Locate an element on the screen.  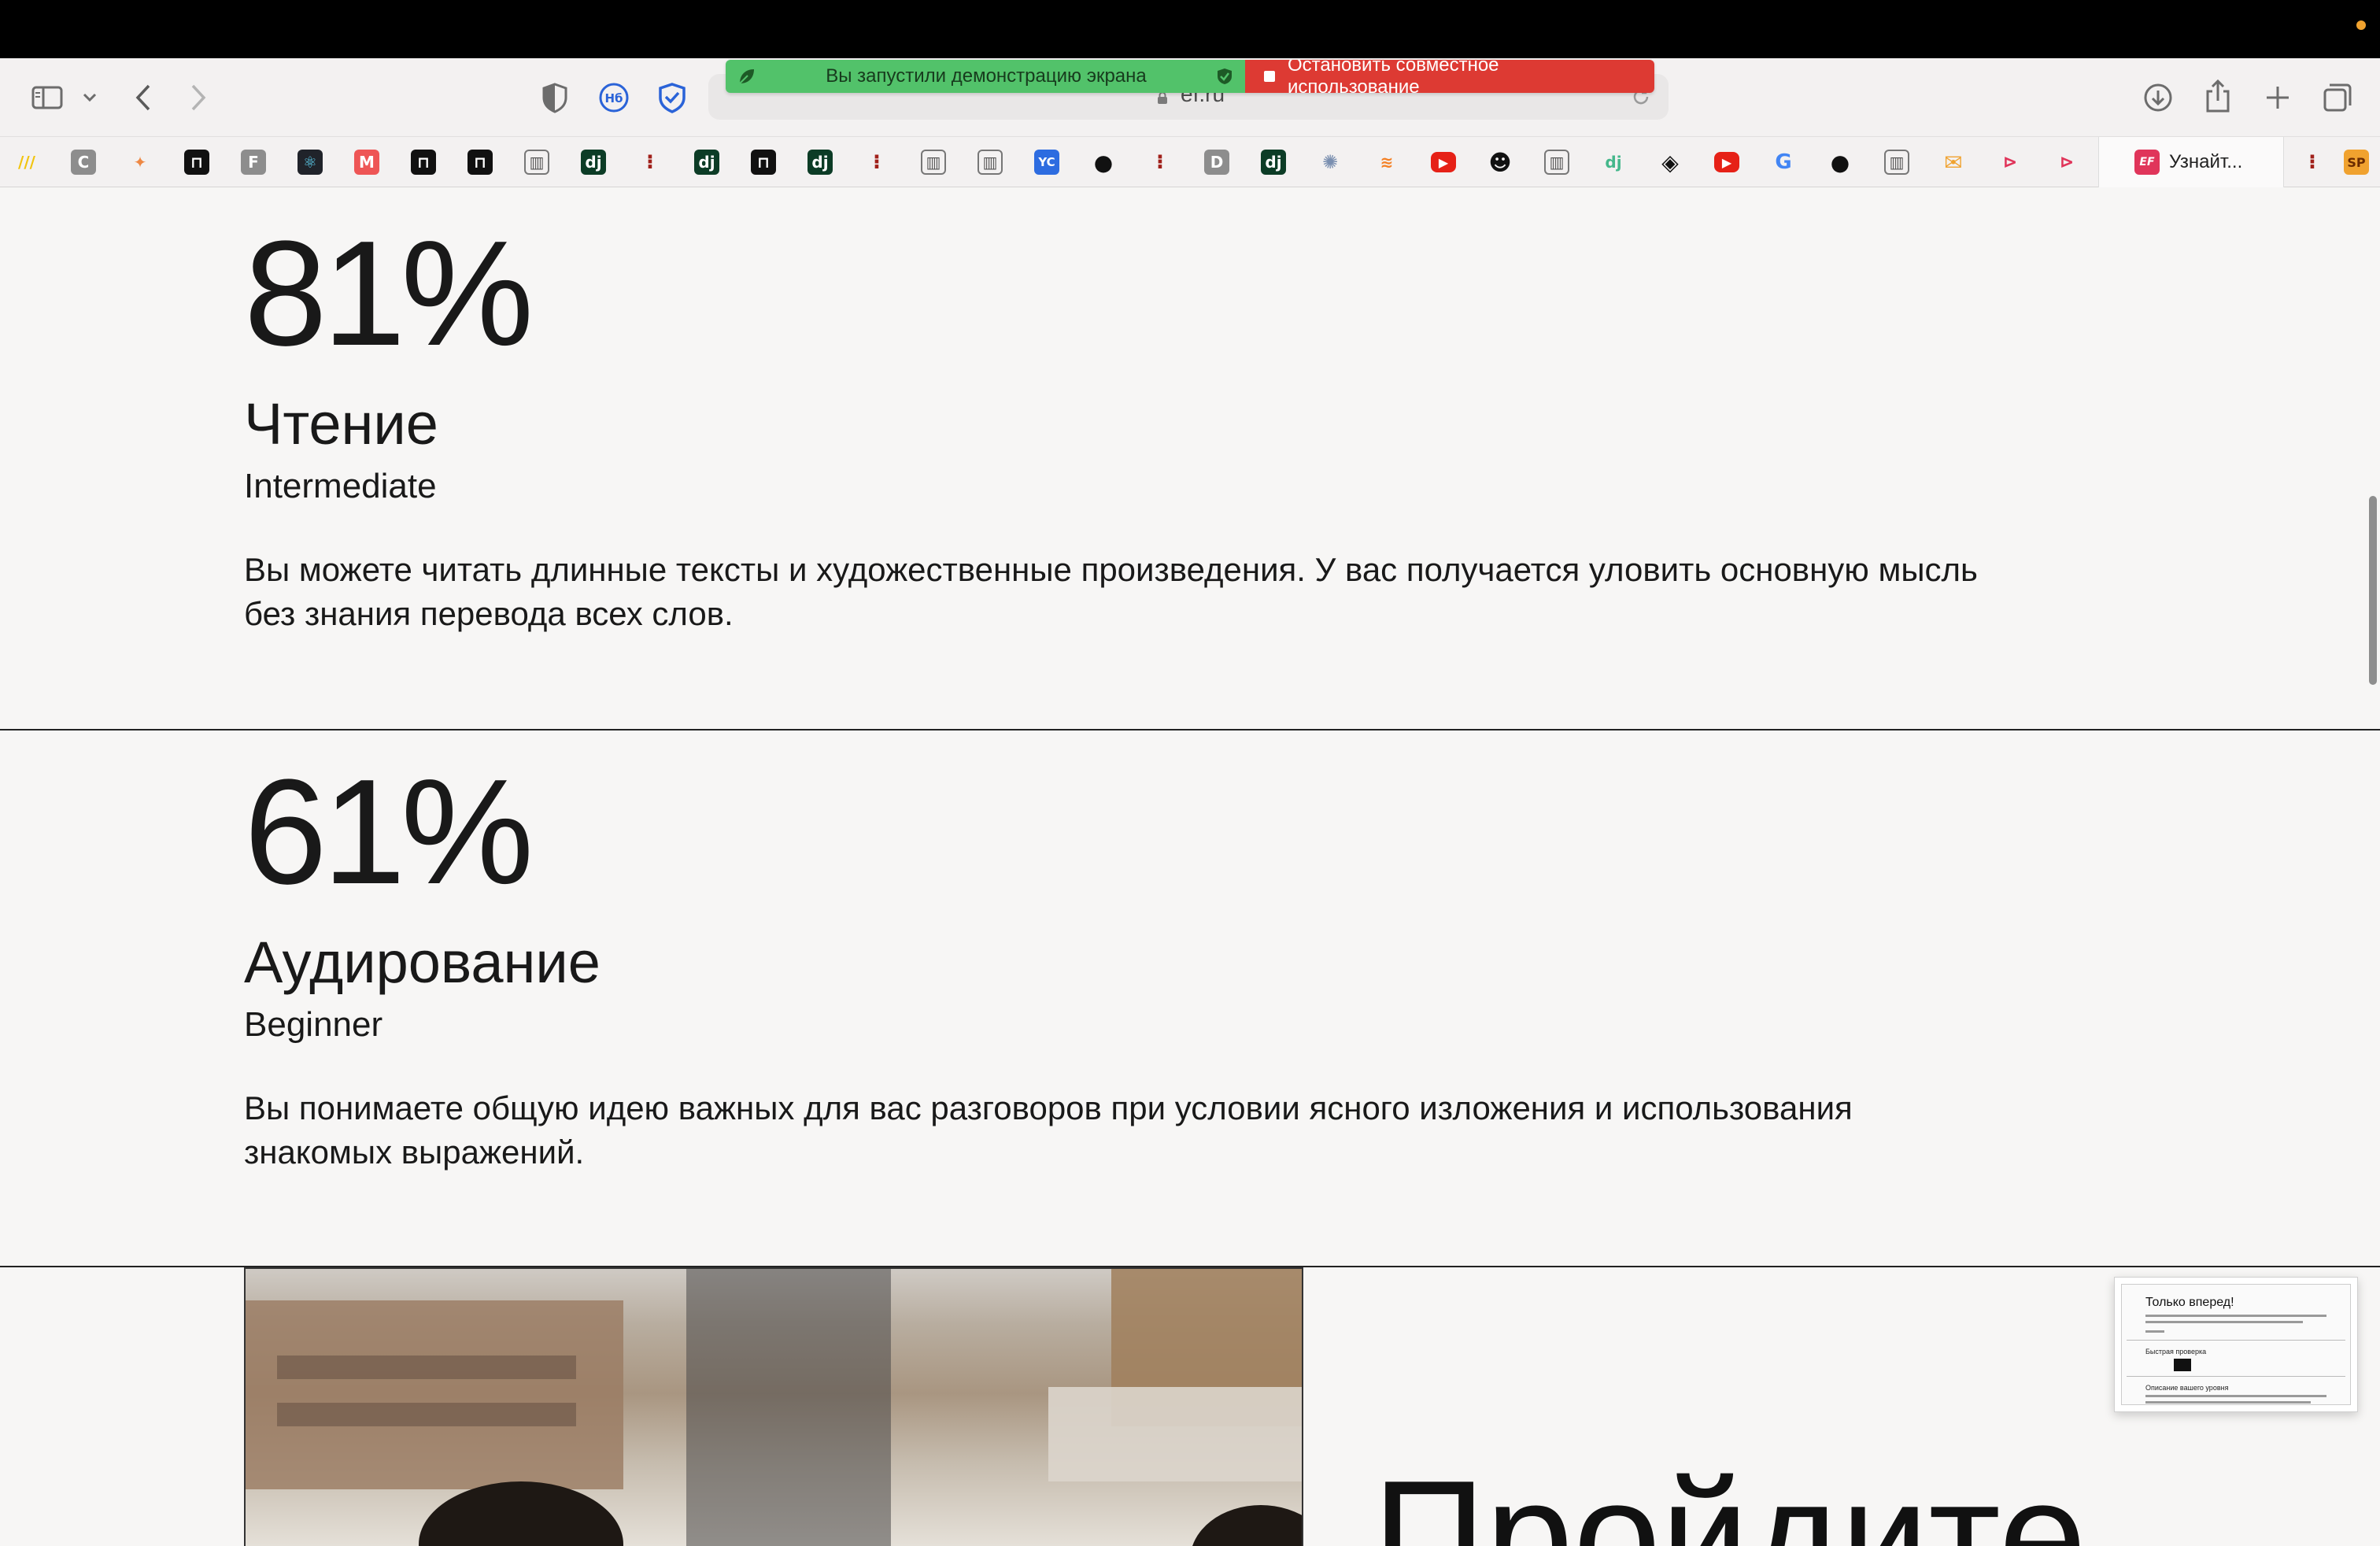
bookmark-github-icon: ● is located at coordinates (1103, 163).